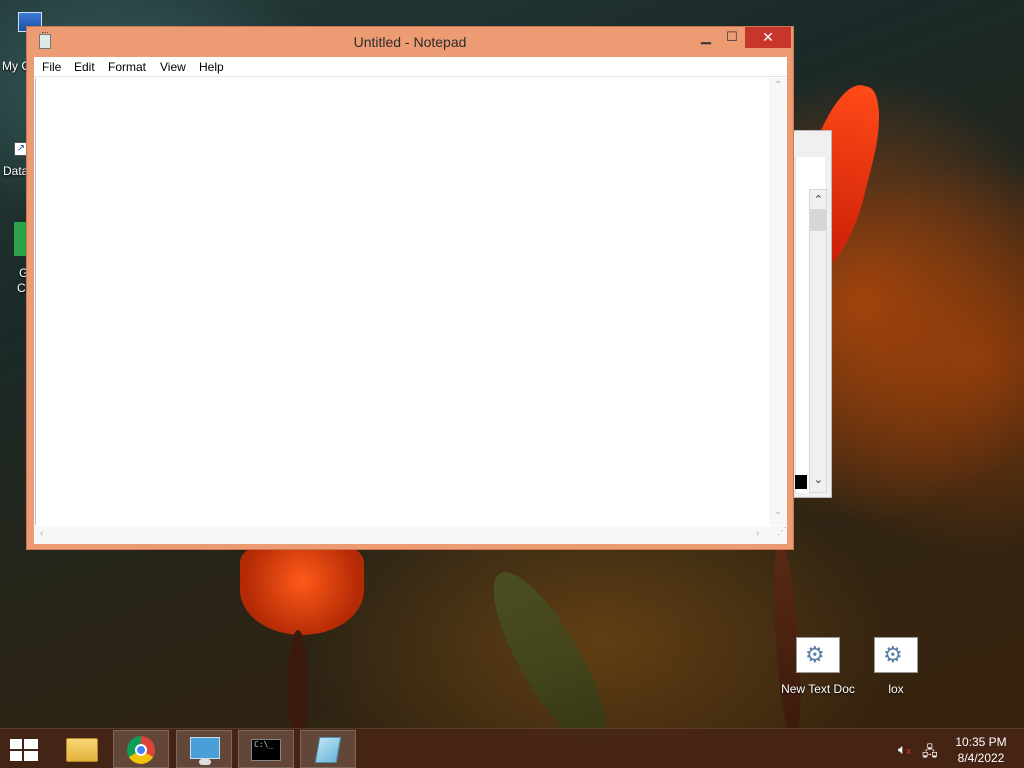 This screenshot has height=768, width=1024. Describe the element at coordinates (512, 748) in the screenshot. I see `taskbar: C:\_ 🔈︎x 🖧︎ 10:35 PM 8/4/2022` at that location.